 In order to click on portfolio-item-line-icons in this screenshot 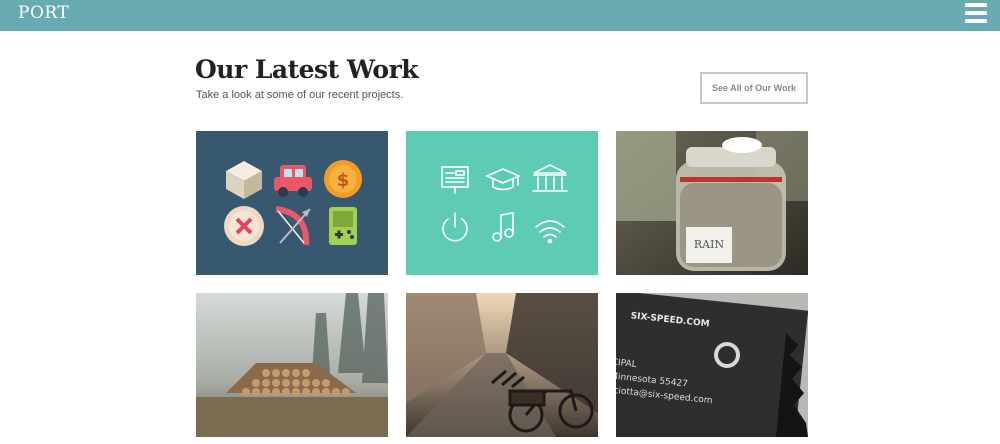, I will do `click(502, 203)`.